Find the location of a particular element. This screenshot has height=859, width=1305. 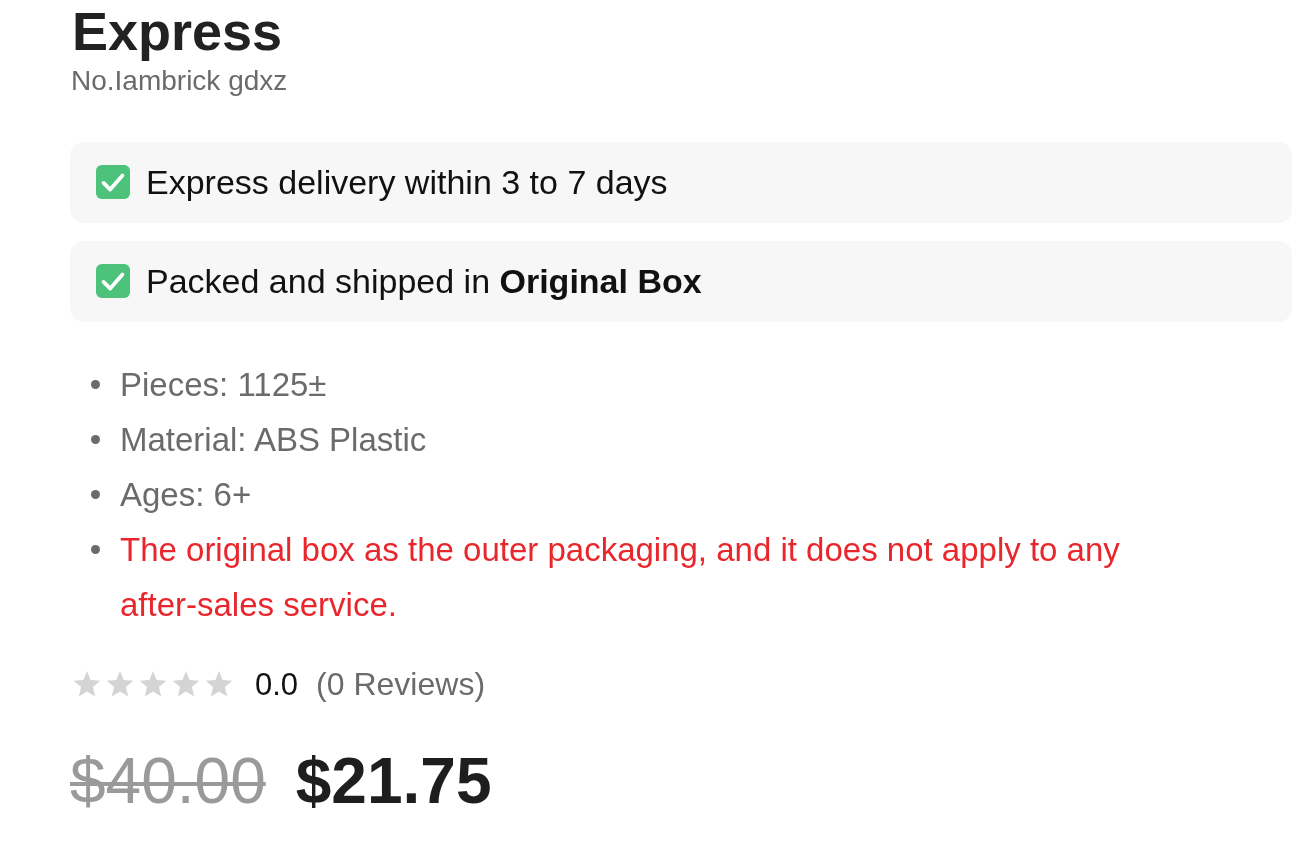

product-code: No.Iambrick gdxz is located at coordinates (180, 81).